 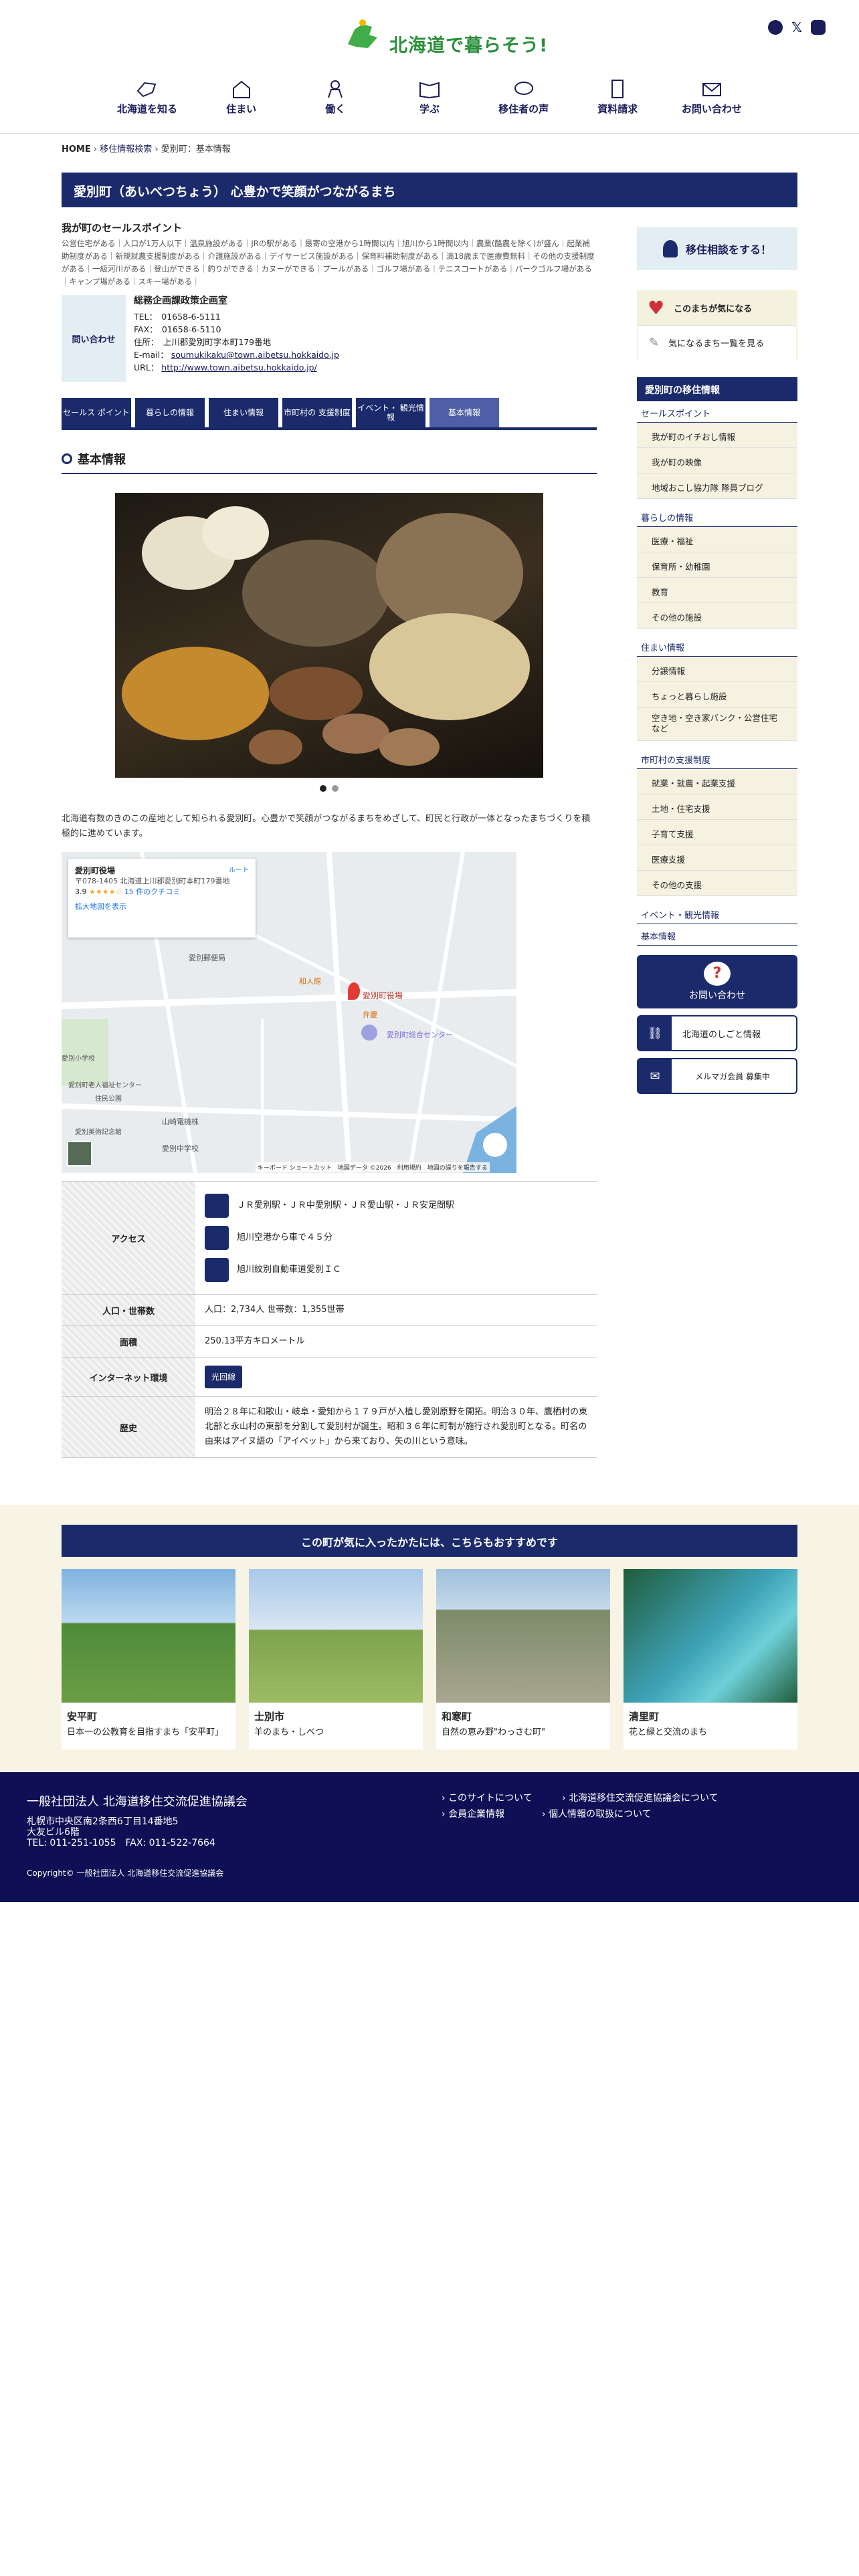 I want to click on map-label: 住民公園, so click(x=109, y=1099).